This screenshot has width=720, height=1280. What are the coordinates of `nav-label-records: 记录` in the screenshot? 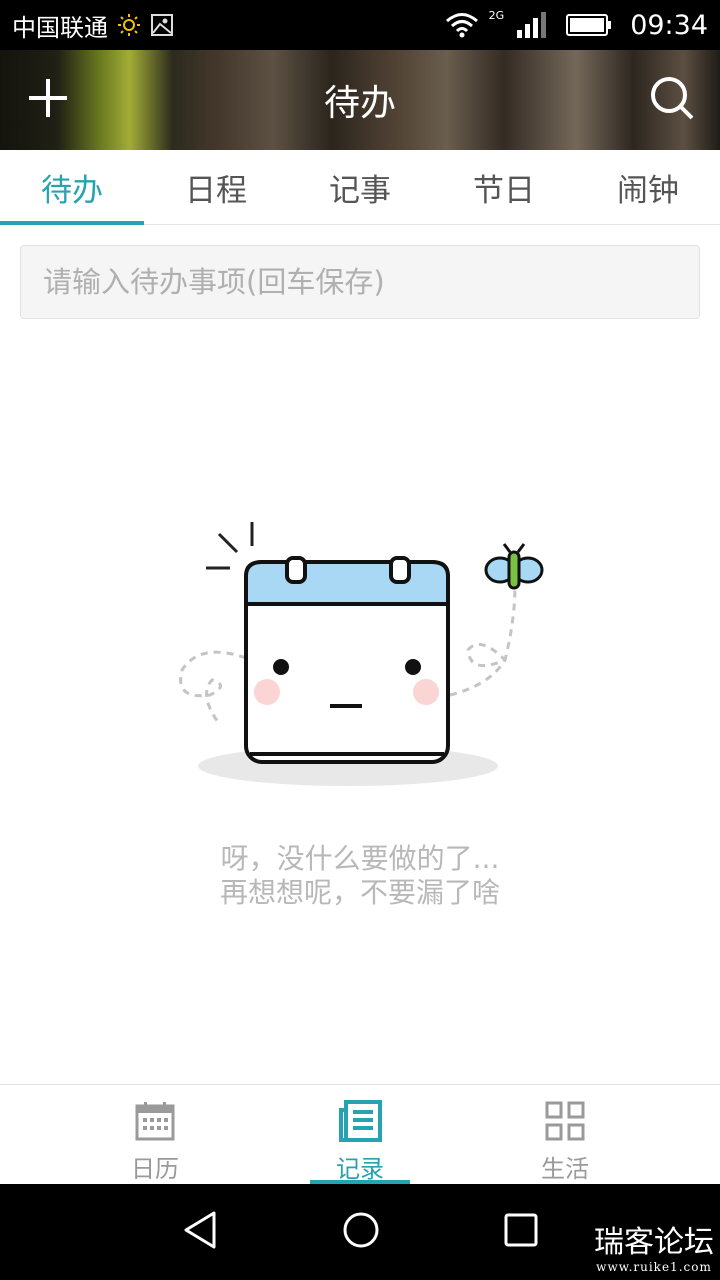 It's located at (360, 1169).